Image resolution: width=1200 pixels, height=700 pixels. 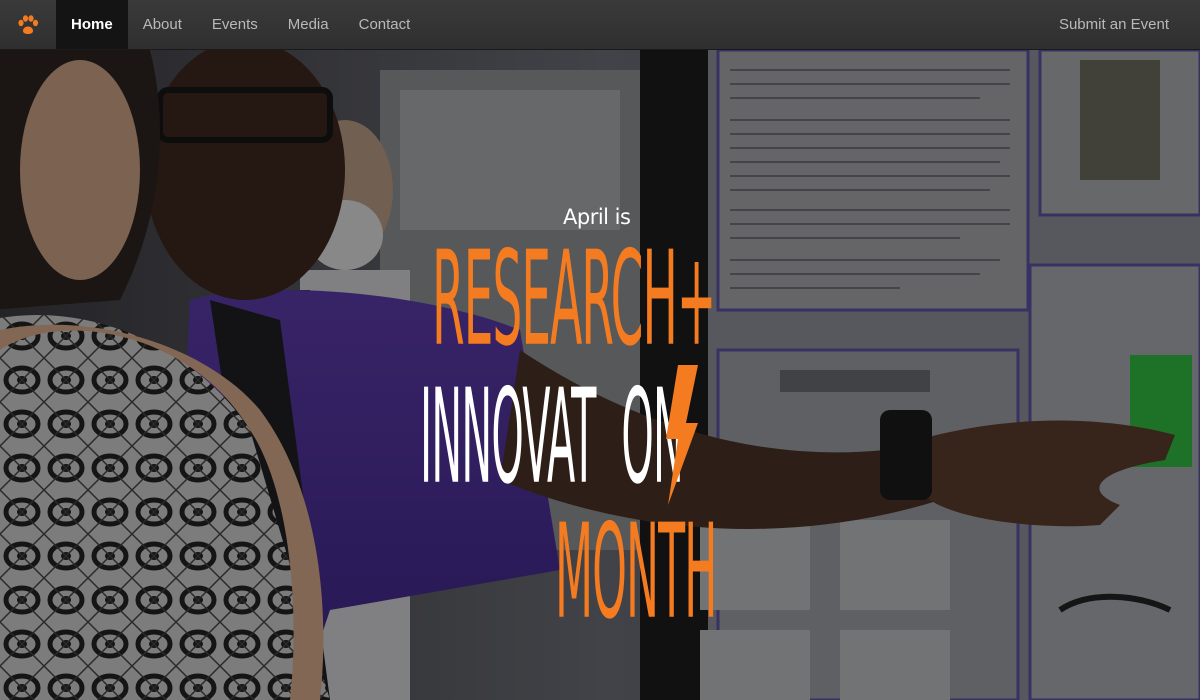 I want to click on nav-item-events: Events, so click(x=235, y=24).